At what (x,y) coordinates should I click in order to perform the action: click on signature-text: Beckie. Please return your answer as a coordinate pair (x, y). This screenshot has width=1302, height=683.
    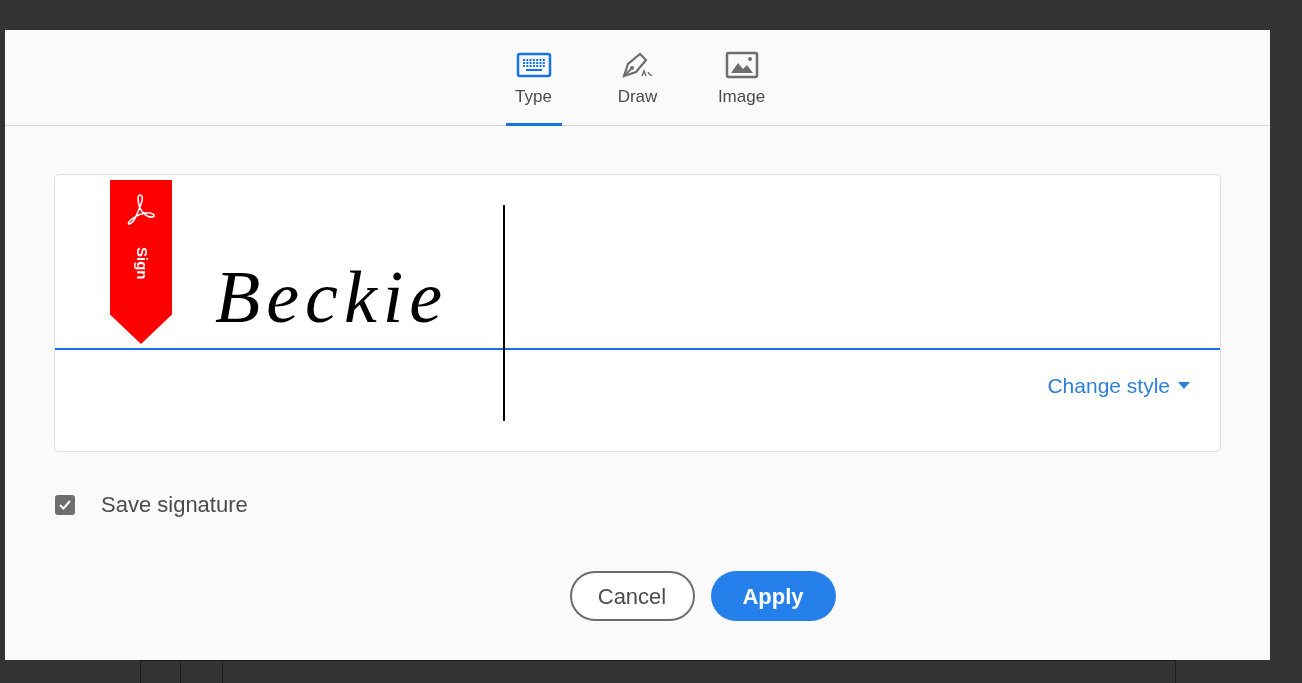
    Looking at the image, I should click on (332, 297).